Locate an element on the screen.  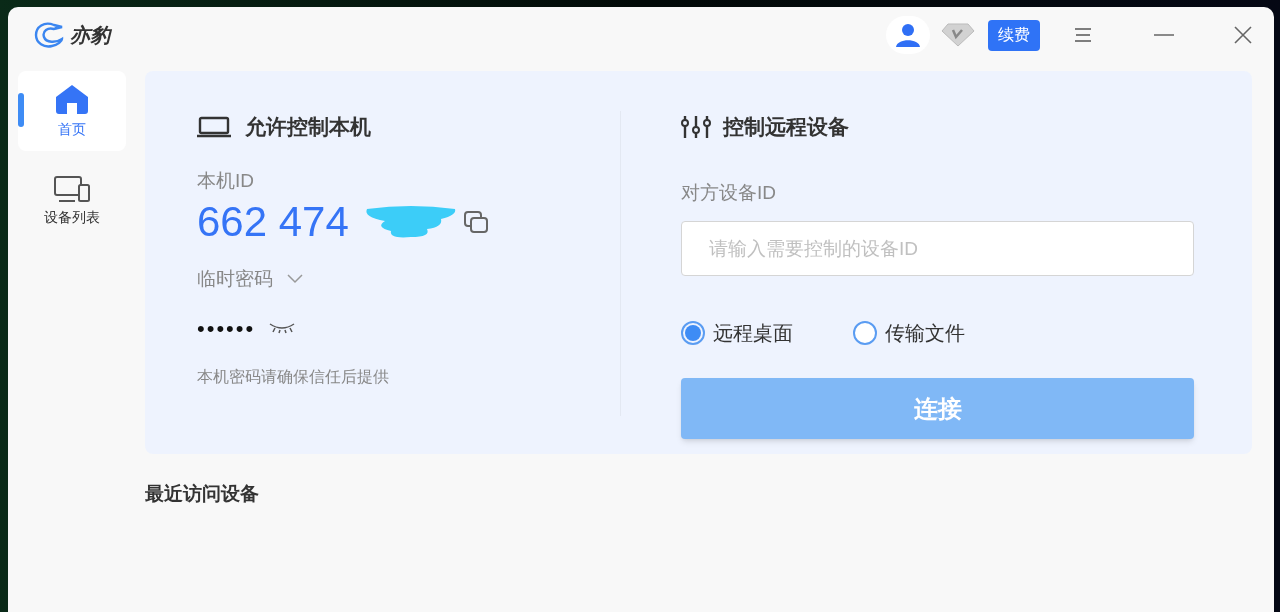
device-id-field: 请输入需要控制的设备ID is located at coordinates (937, 248).